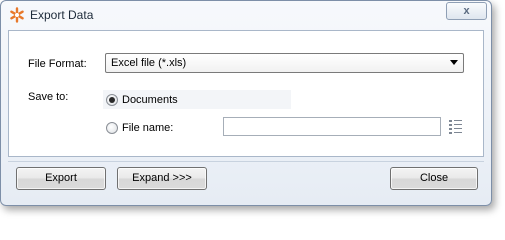  What do you see at coordinates (150, 100) in the screenshot?
I see `documents-option-label: Documents` at bounding box center [150, 100].